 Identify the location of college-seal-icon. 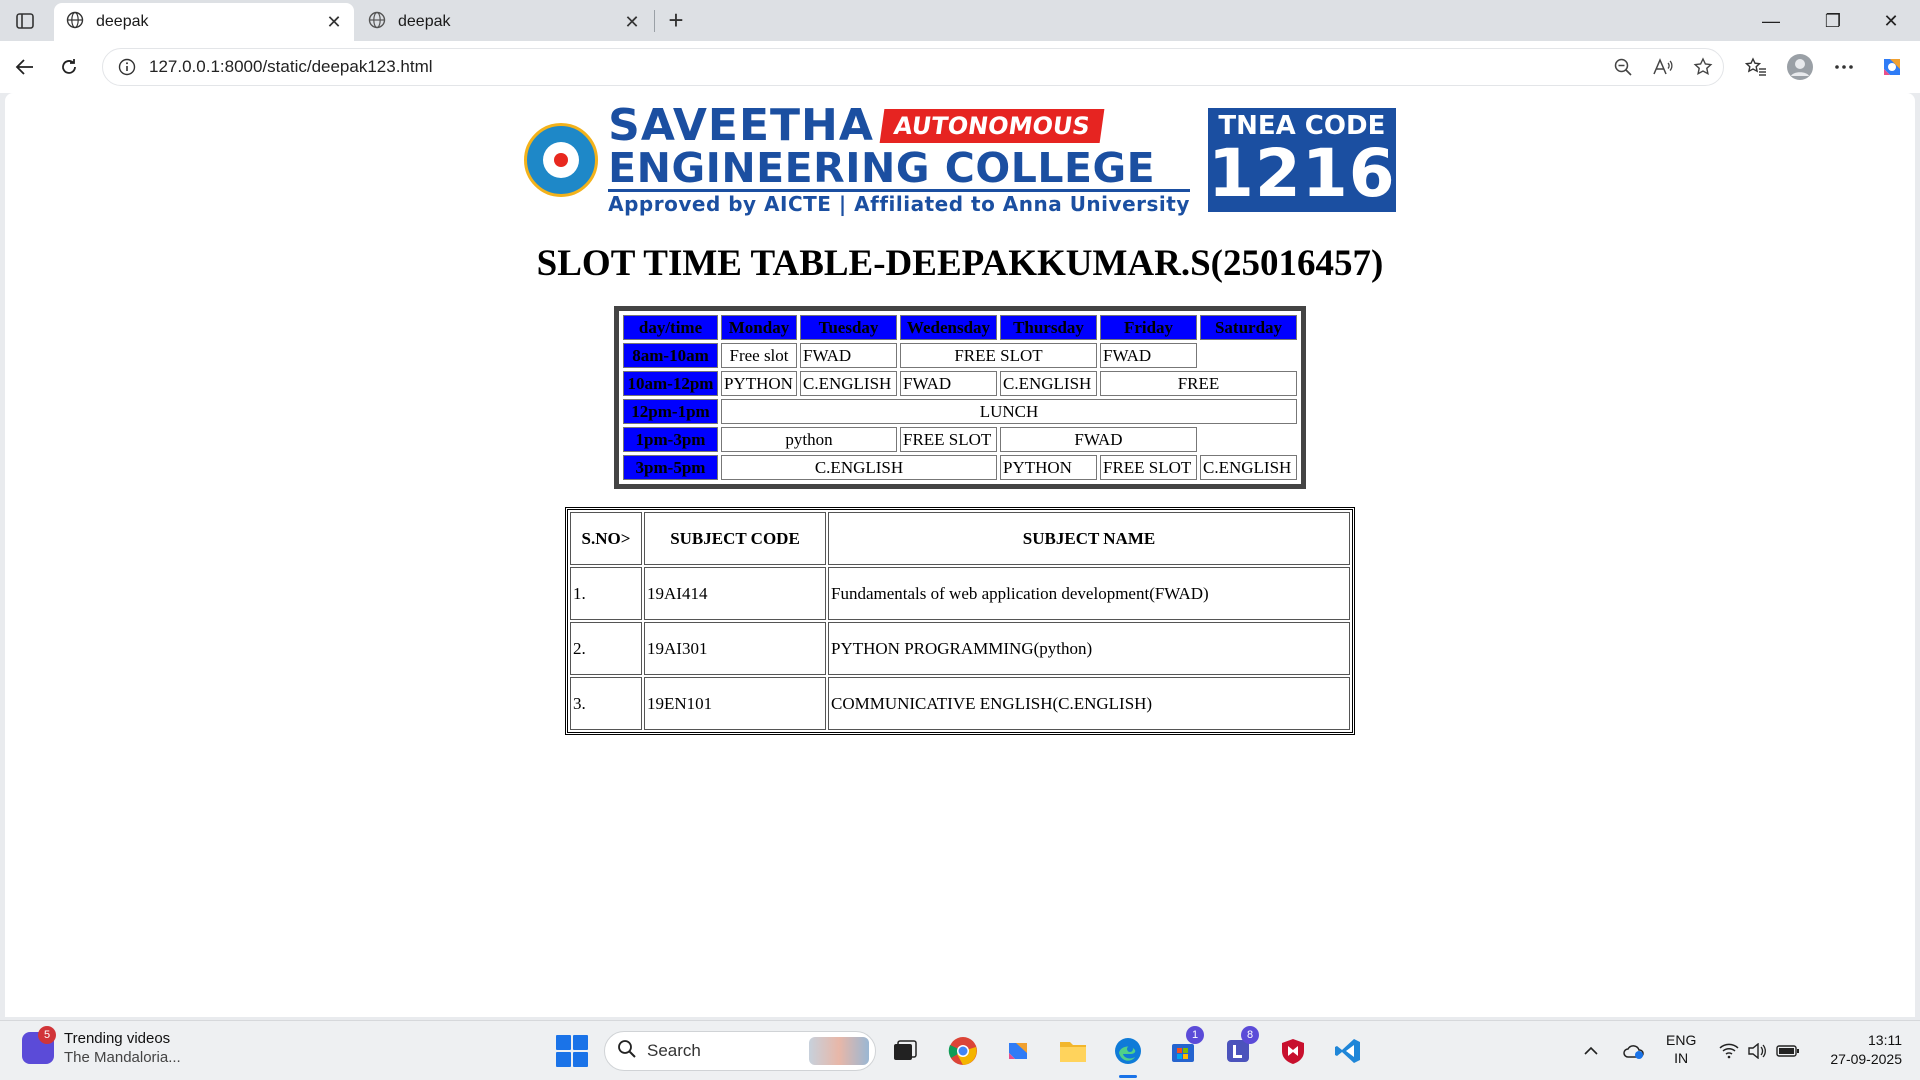
(561, 160).